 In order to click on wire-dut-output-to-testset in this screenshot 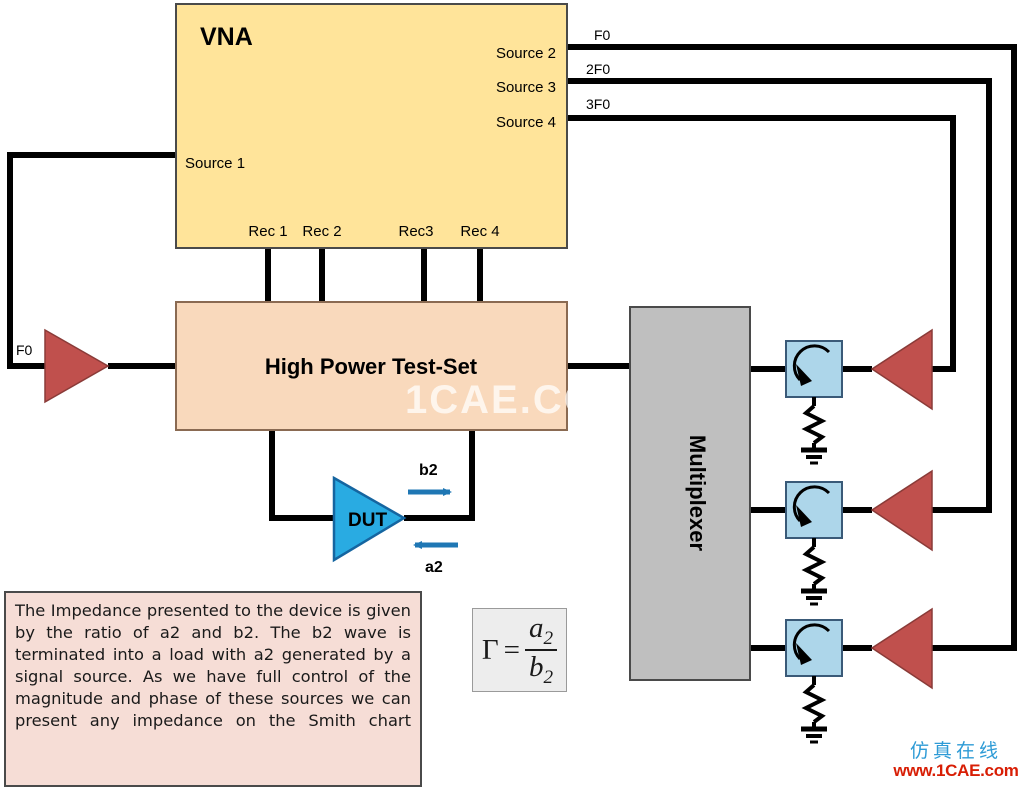, I will do `click(439, 475)`.